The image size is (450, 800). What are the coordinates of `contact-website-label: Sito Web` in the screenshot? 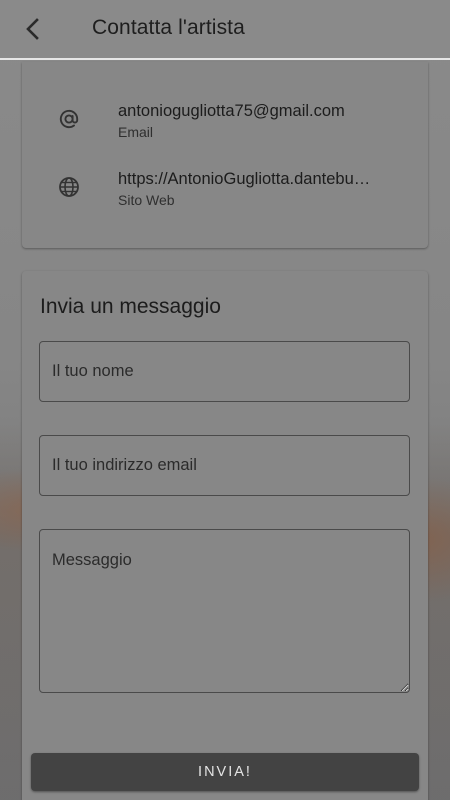 It's located at (146, 200).